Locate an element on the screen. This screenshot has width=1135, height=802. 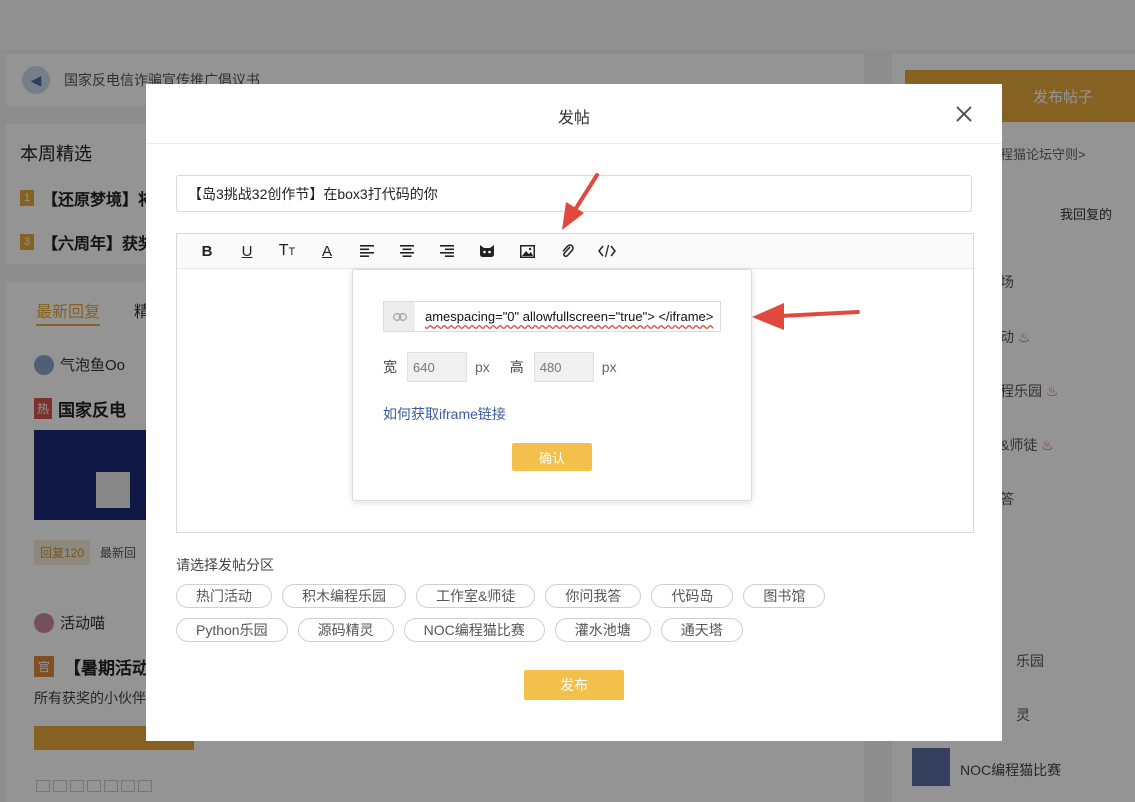
attachment-icon is located at coordinates (567, 251).